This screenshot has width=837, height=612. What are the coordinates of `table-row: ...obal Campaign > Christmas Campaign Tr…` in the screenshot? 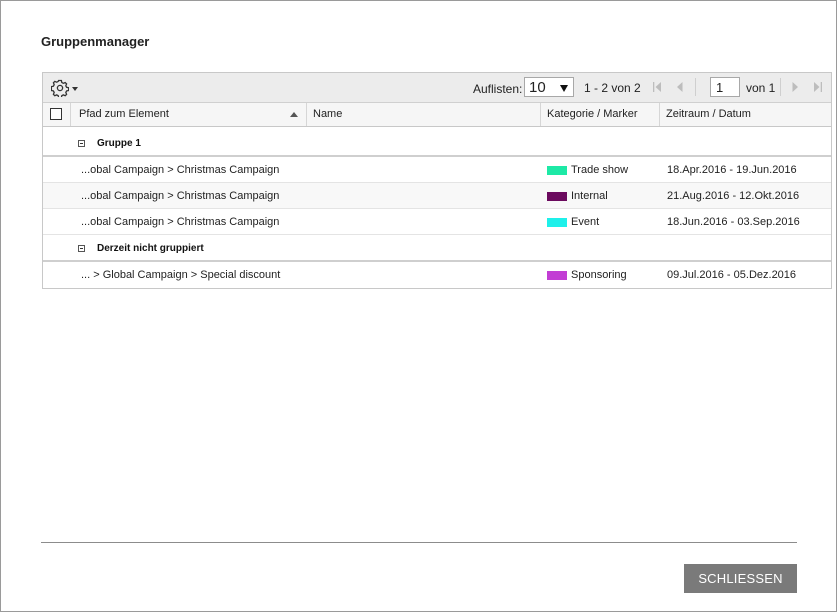 It's located at (437, 170).